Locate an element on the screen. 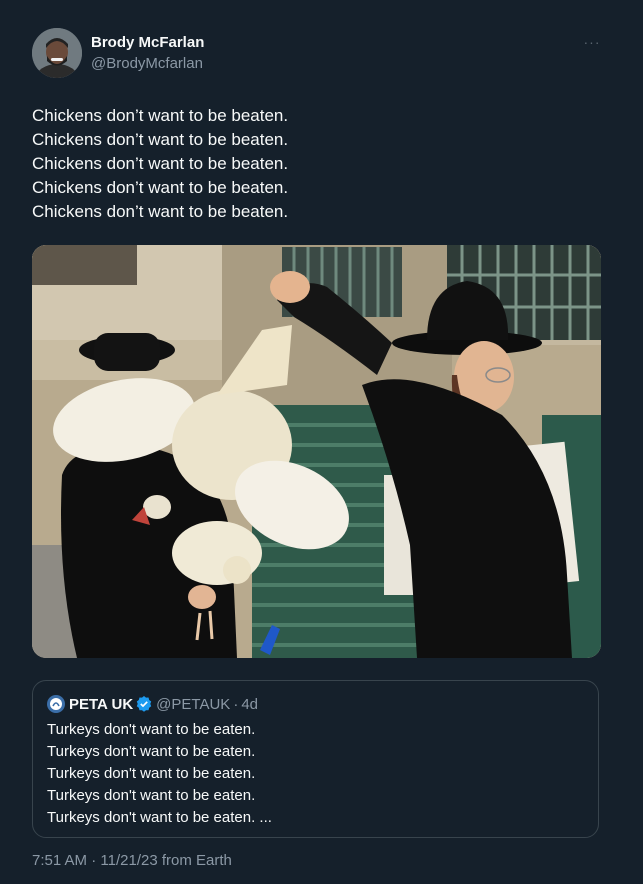 The height and width of the screenshot is (884, 643). quoted-author-name: PETA UK is located at coordinates (101, 704).